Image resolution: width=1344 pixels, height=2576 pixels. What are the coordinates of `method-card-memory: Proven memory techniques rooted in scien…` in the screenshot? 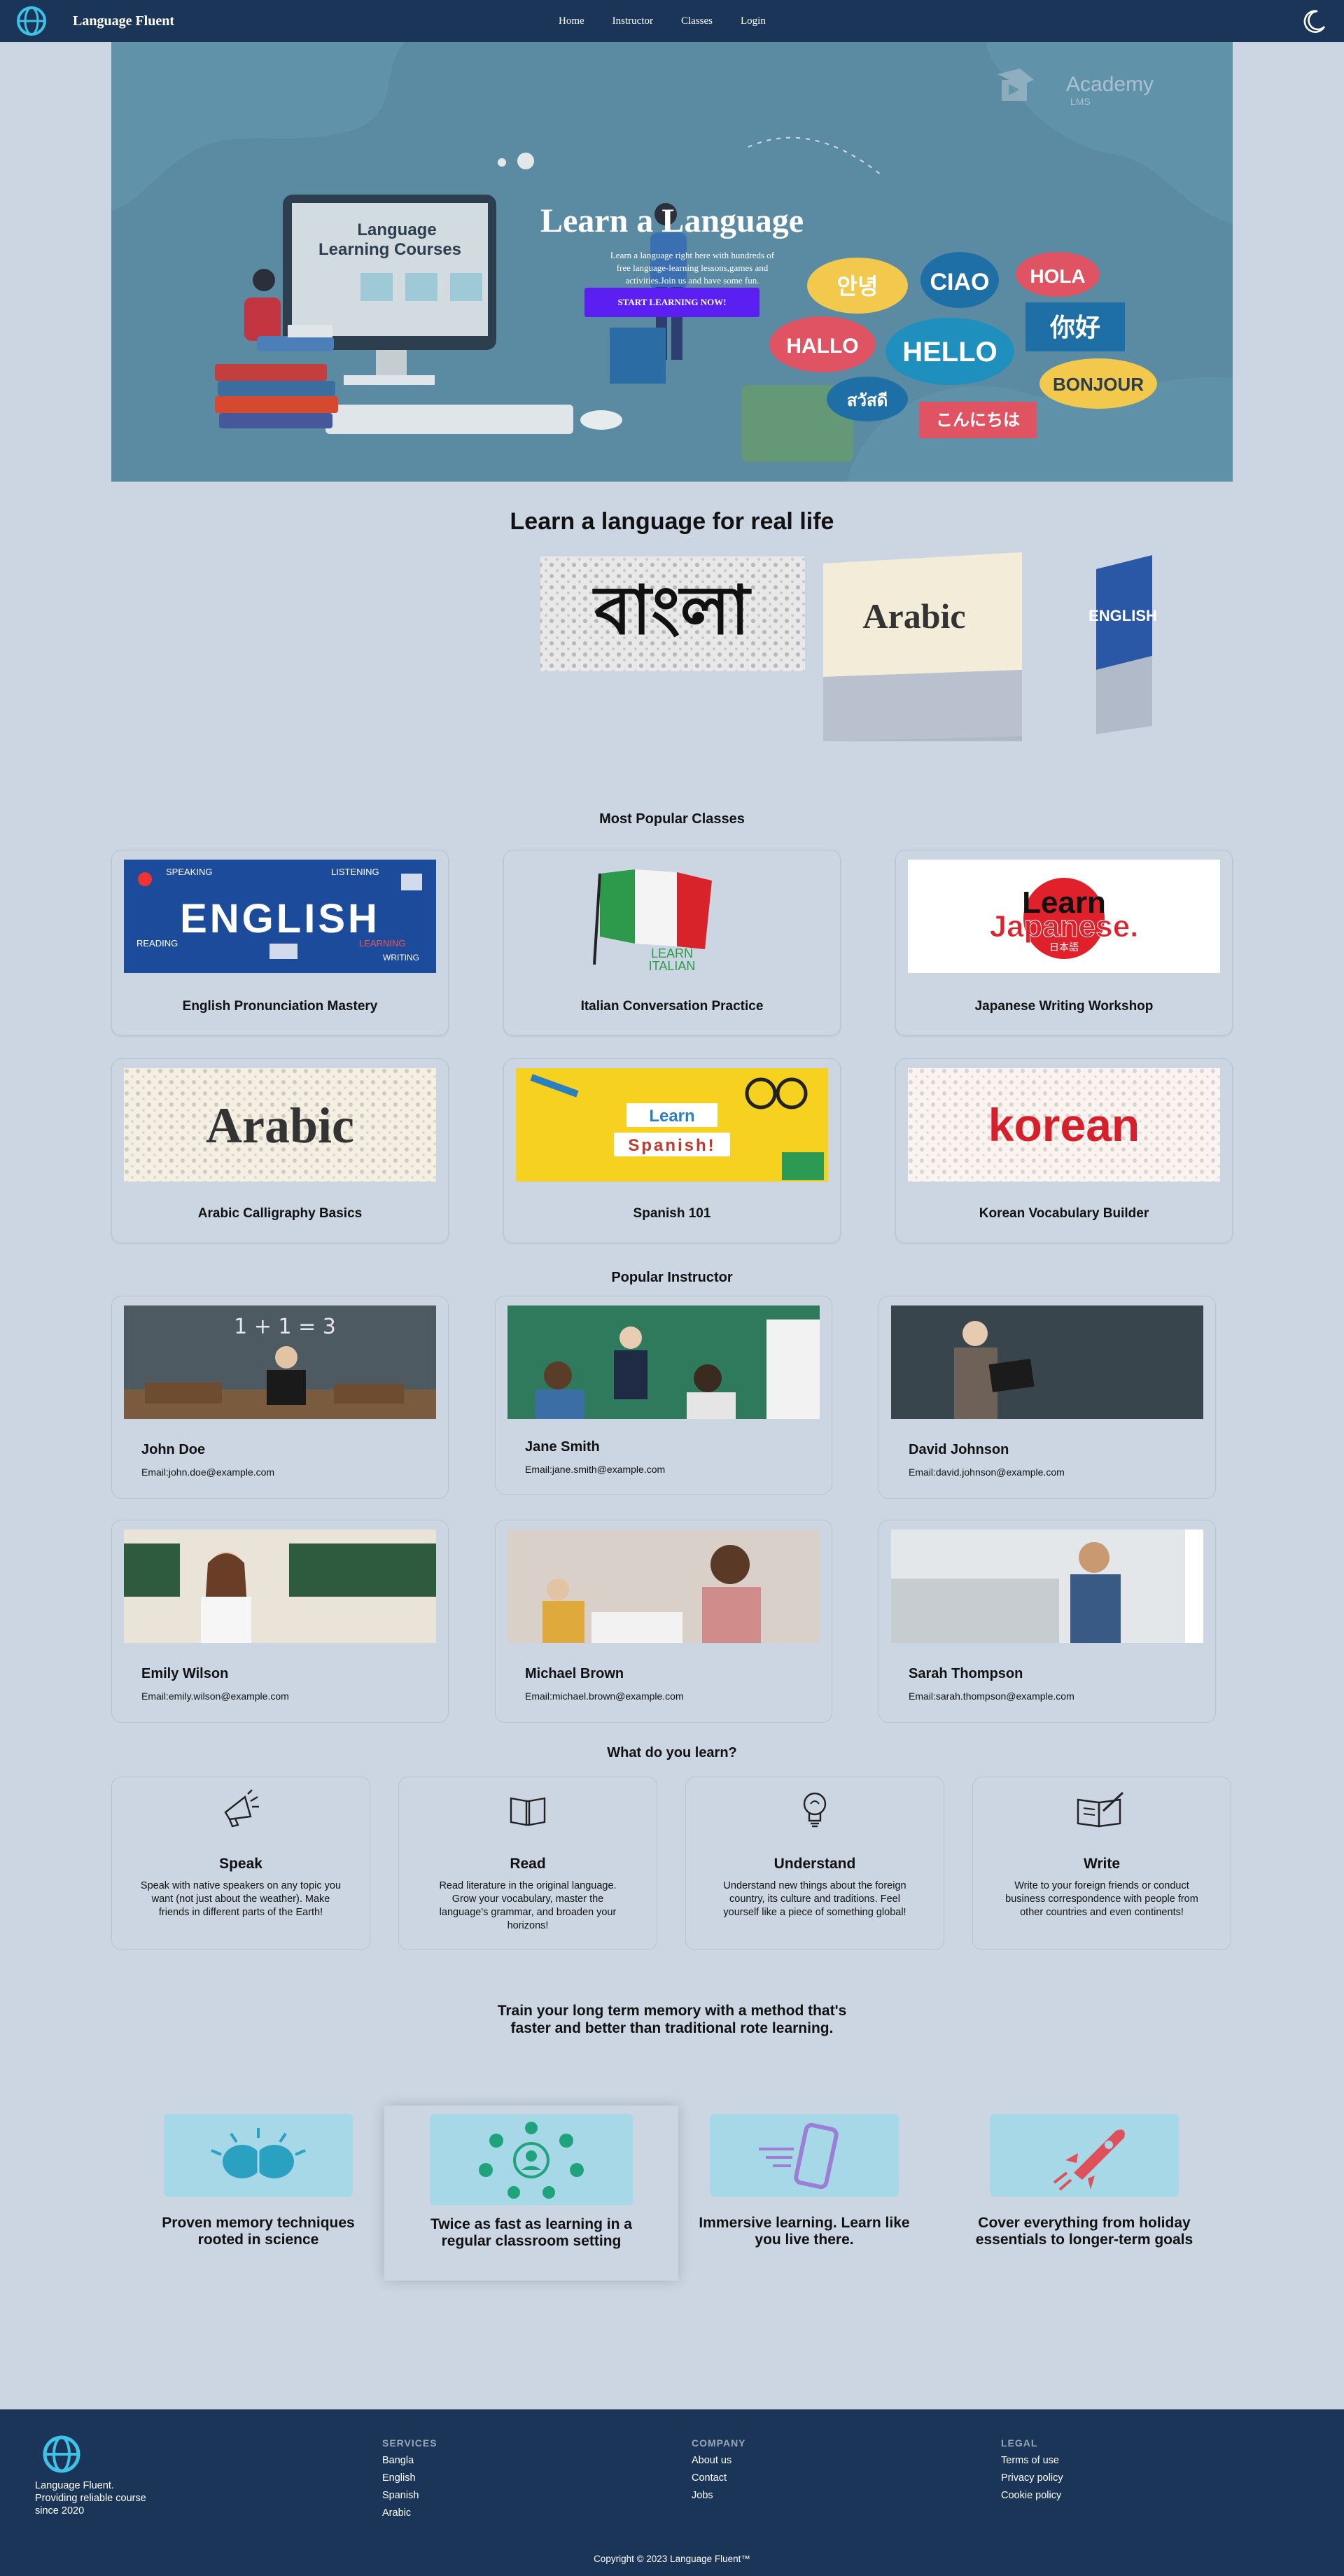 It's located at (258, 2193).